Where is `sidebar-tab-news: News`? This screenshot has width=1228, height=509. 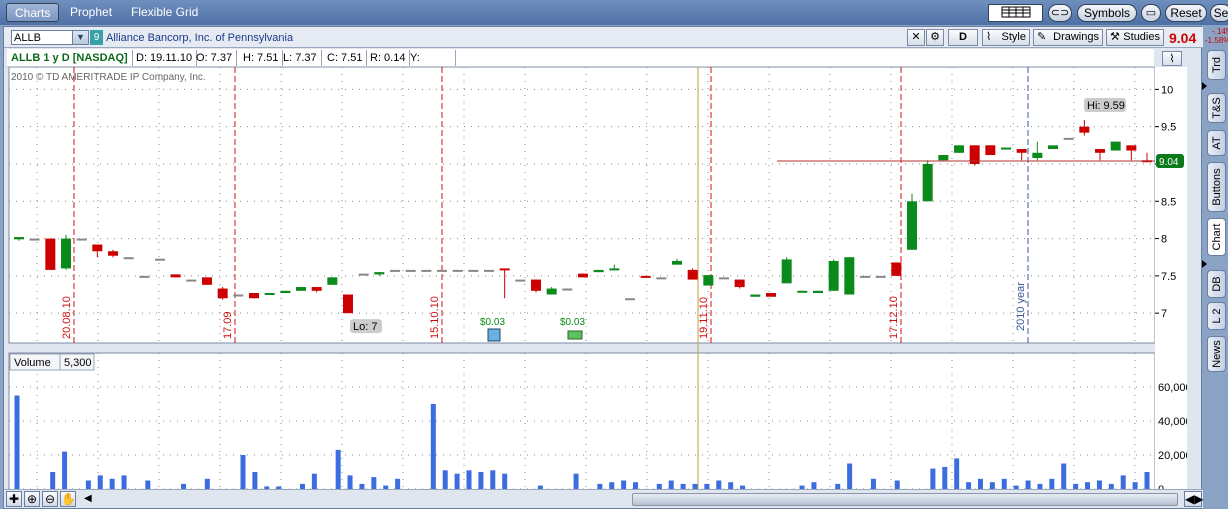 sidebar-tab-news: News is located at coordinates (1216, 354).